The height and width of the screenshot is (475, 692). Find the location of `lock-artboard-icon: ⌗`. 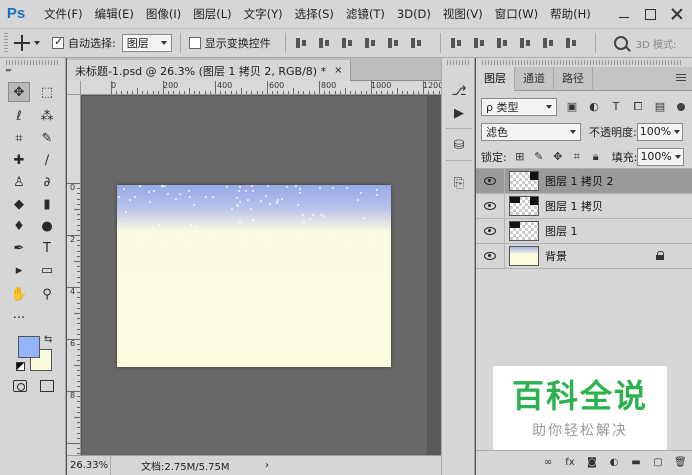

lock-artboard-icon: ⌗ is located at coordinates (577, 157).